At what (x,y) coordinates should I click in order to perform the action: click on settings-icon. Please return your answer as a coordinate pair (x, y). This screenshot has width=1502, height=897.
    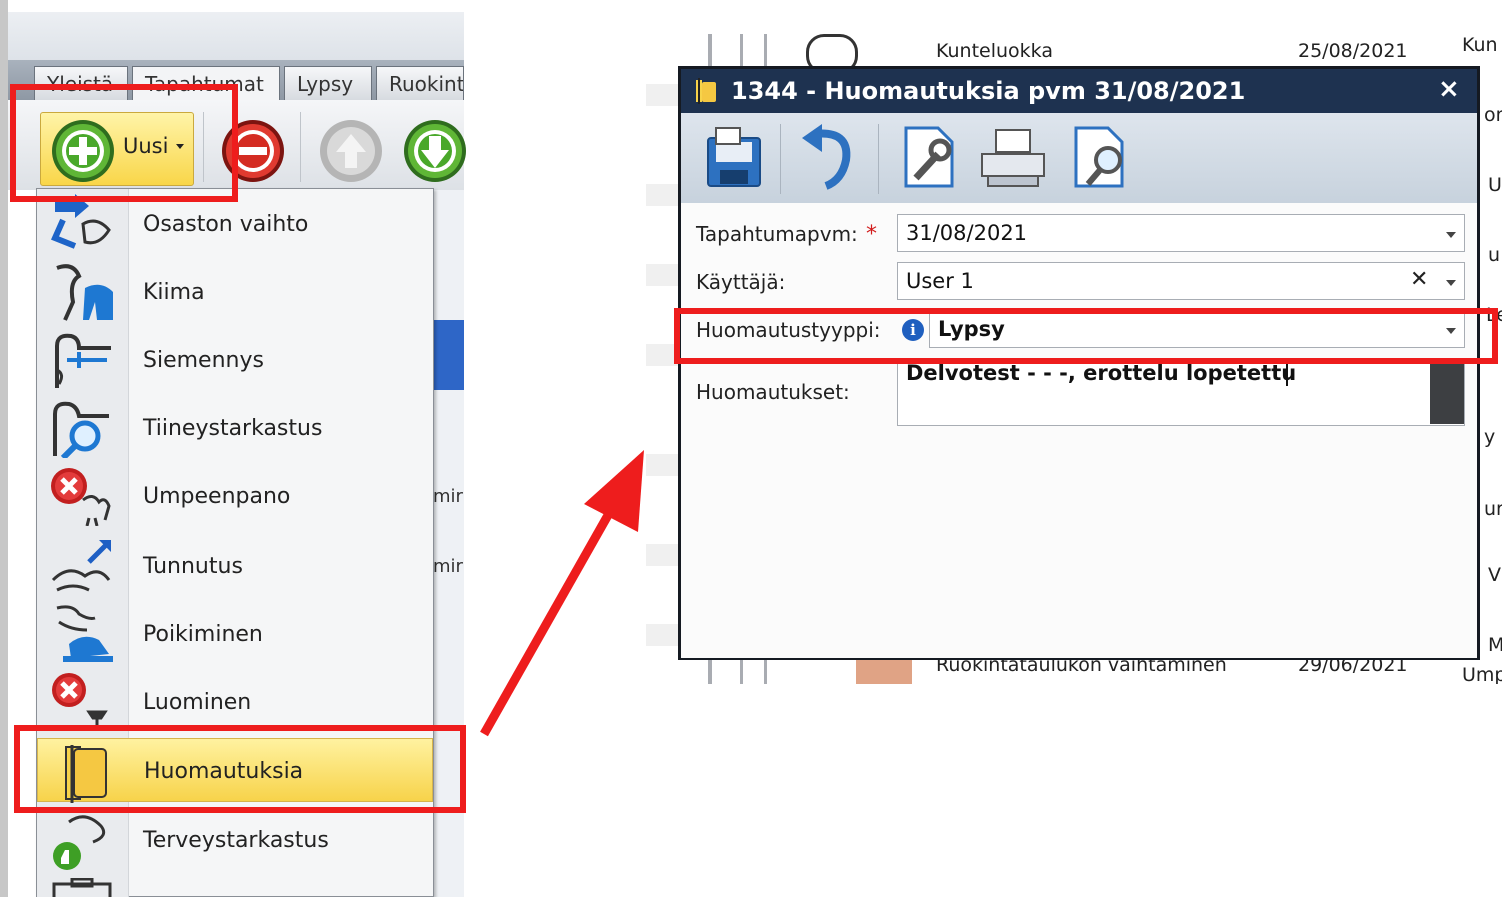
    Looking at the image, I should click on (930, 157).